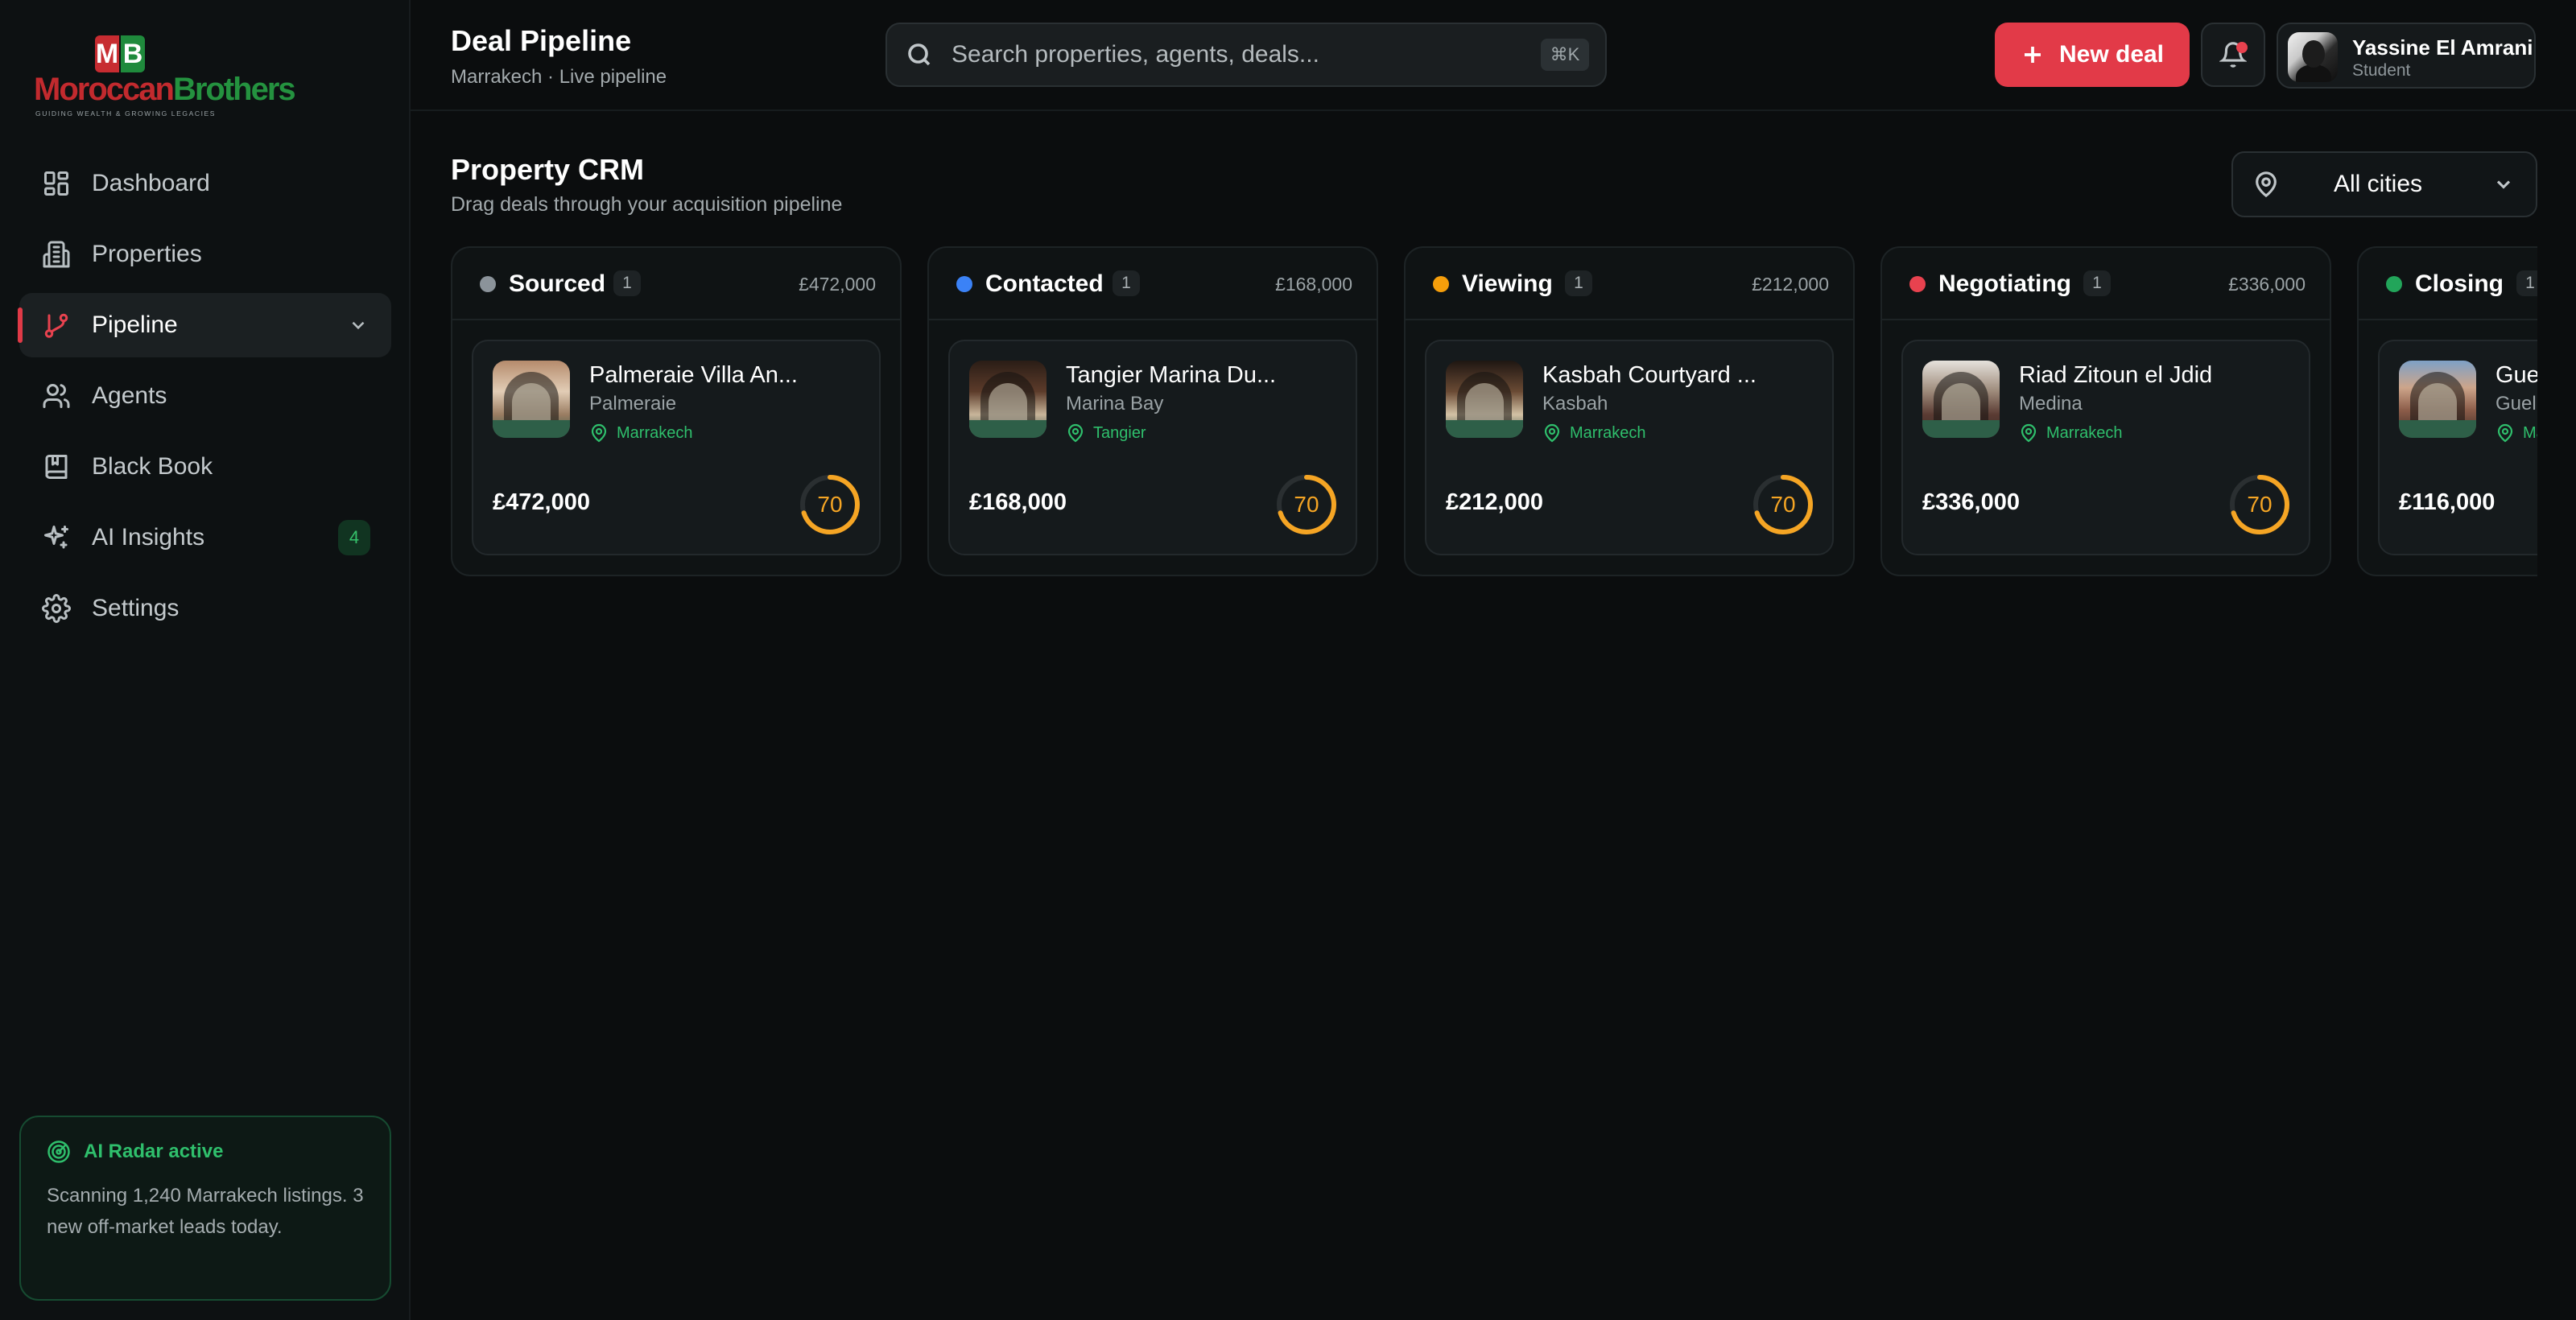 The height and width of the screenshot is (1320, 2576). Describe the element at coordinates (104, 90) in the screenshot. I see `logo-word-red: Moroccan` at that location.